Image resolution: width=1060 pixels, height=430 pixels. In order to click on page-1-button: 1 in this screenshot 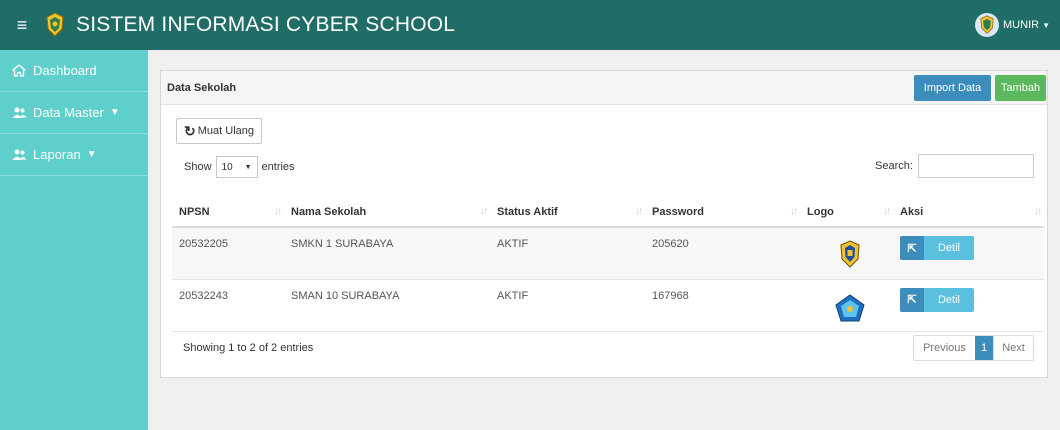, I will do `click(984, 348)`.